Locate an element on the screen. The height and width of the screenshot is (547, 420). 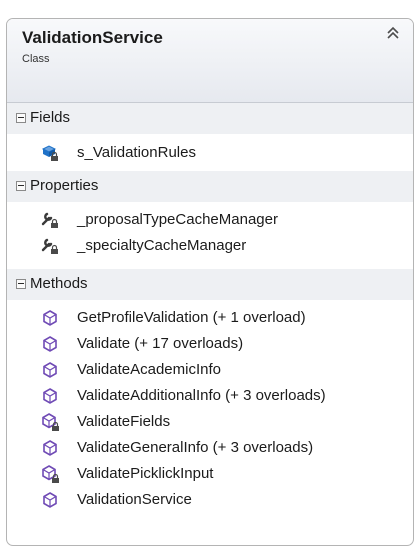
method-label: Validate (+ 17 overloads) is located at coordinates (160, 343).